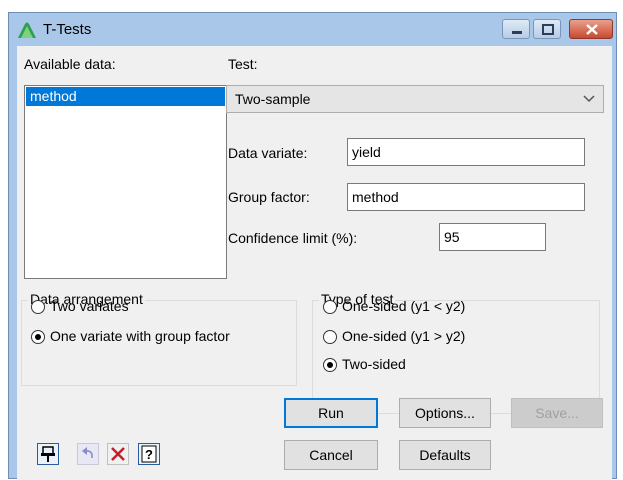 The height and width of the screenshot is (480, 623). What do you see at coordinates (374, 364) in the screenshot?
I see `radio-two-sided-label: Two-sided` at bounding box center [374, 364].